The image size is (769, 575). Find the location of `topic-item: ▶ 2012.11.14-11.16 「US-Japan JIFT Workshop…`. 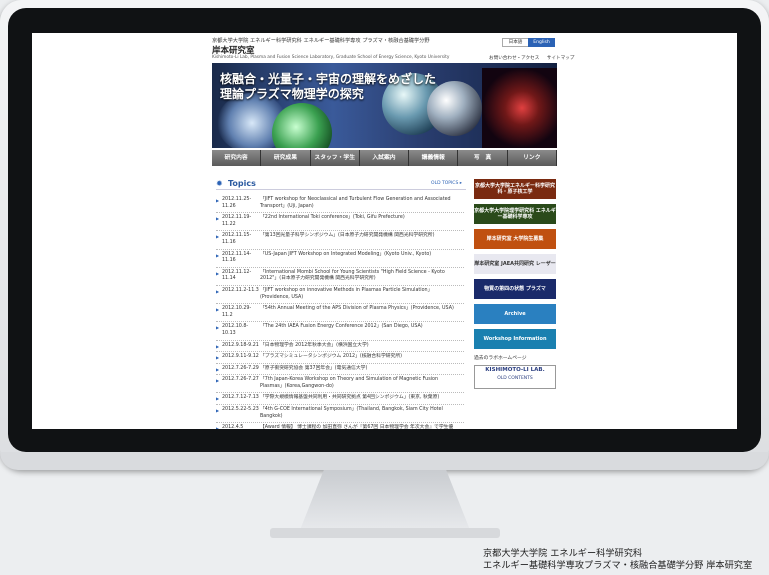

topic-item: ▶ 2012.11.14-11.16 「US-Japan JIFT Workshop… is located at coordinates (340, 259).